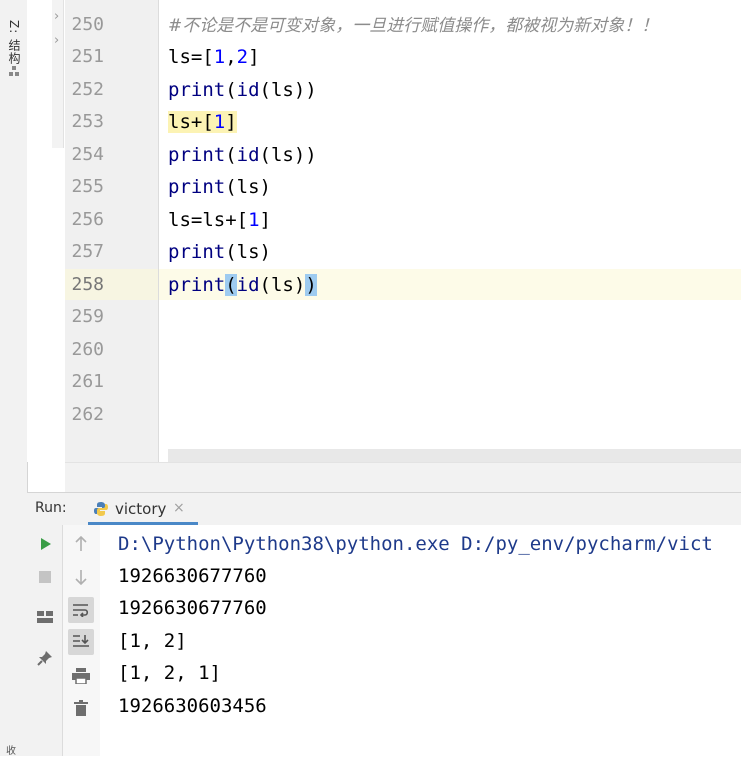 This screenshot has height=757, width=741. I want to click on line-number: 262, so click(87, 414).